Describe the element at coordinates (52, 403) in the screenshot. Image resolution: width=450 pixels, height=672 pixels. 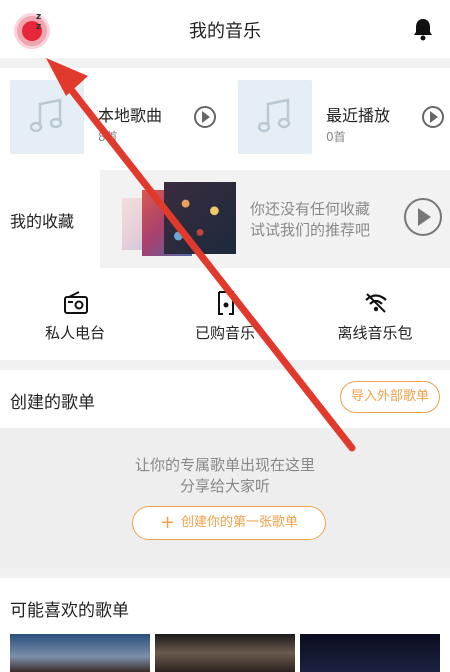
I see `section-title: 创建的歌单` at that location.